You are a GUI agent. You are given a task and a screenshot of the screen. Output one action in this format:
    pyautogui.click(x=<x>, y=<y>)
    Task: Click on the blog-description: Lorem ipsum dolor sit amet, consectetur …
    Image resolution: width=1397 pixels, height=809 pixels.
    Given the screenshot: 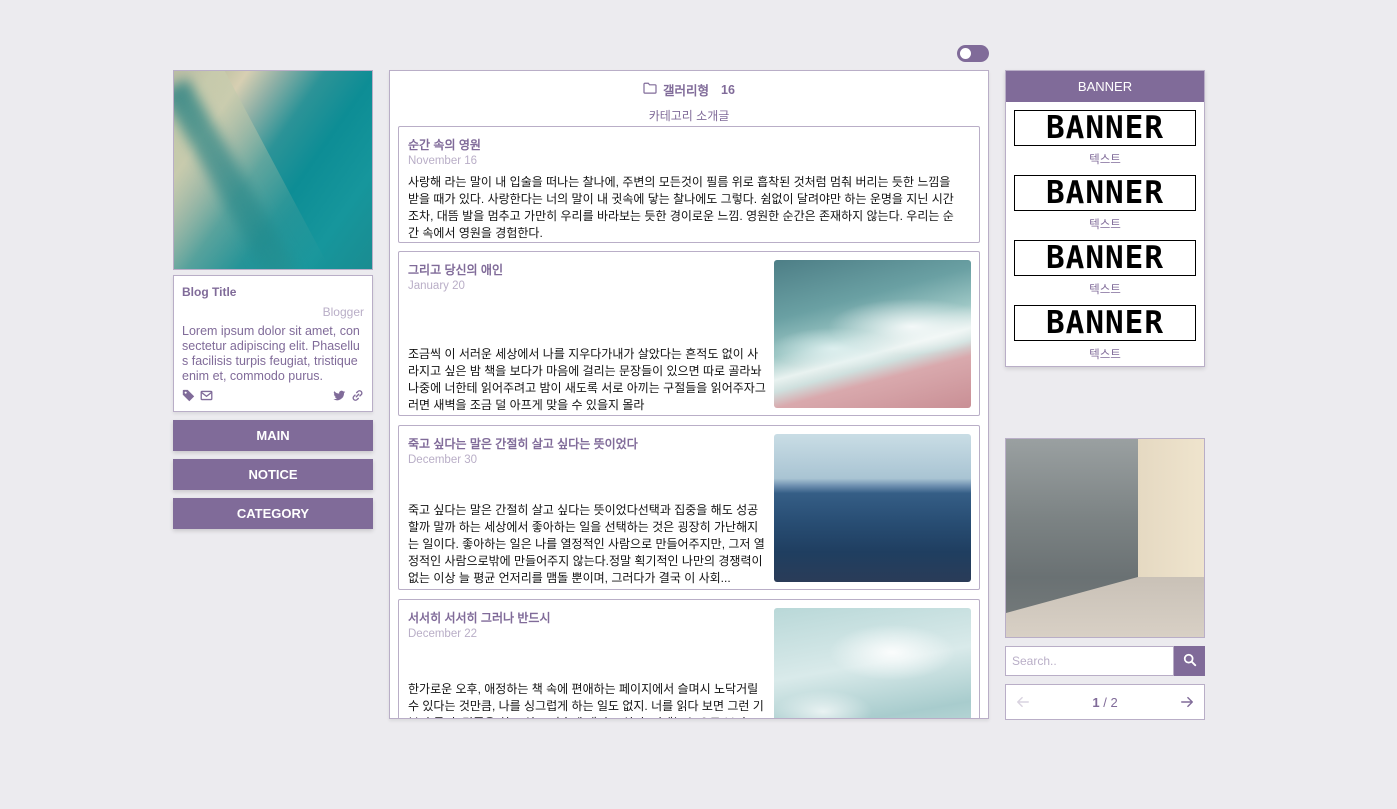 What is the action you would take?
    pyautogui.click(x=271, y=353)
    